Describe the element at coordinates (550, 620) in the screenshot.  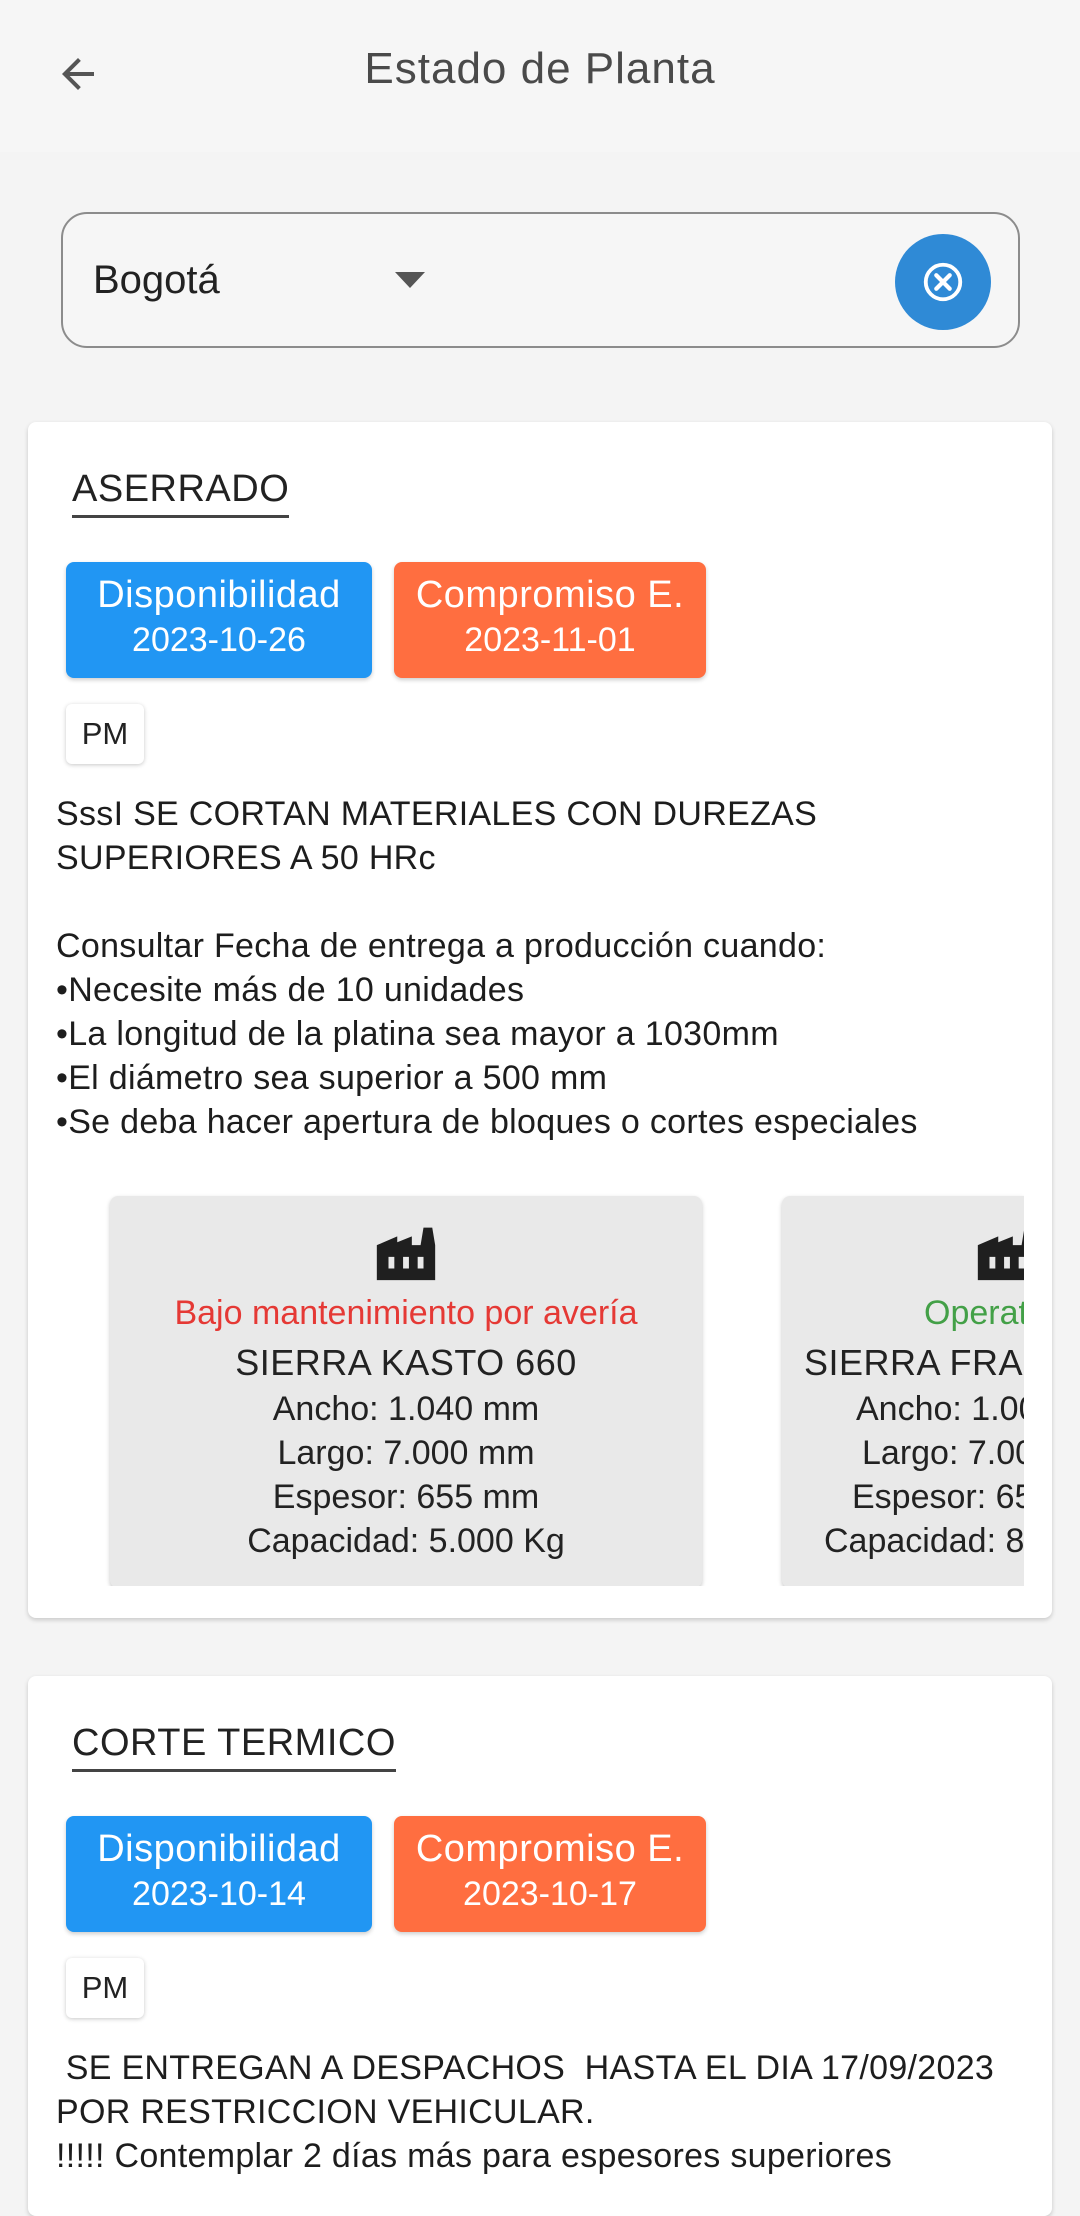
I see `commitment-badge: Compromiso E. 2023-11-01` at that location.